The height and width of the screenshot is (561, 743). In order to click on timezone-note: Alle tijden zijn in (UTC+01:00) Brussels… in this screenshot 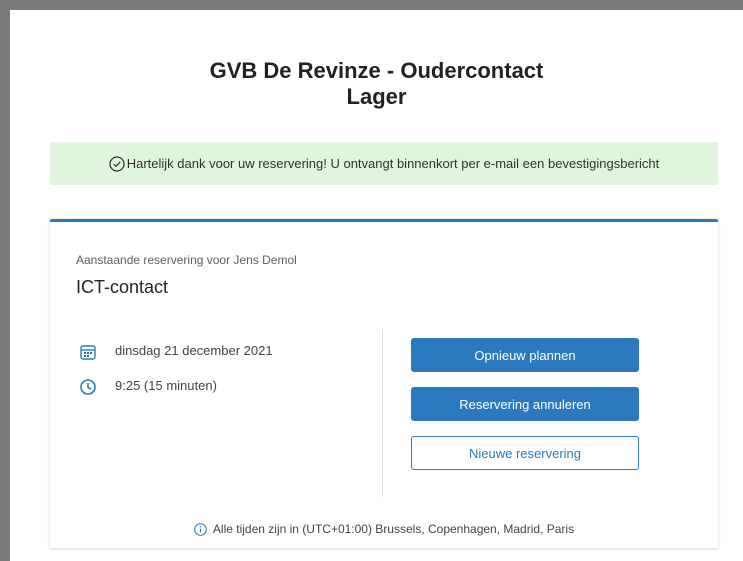, I will do `click(384, 529)`.